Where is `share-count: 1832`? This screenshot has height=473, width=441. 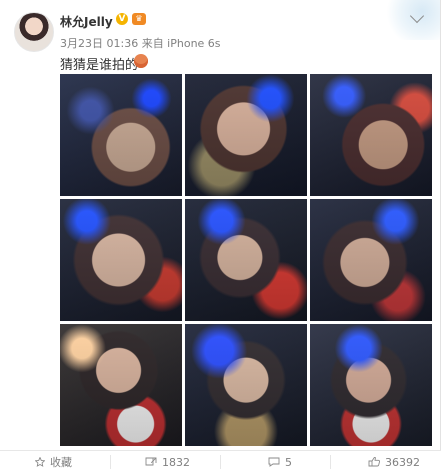 share-count: 1832 is located at coordinates (176, 462).